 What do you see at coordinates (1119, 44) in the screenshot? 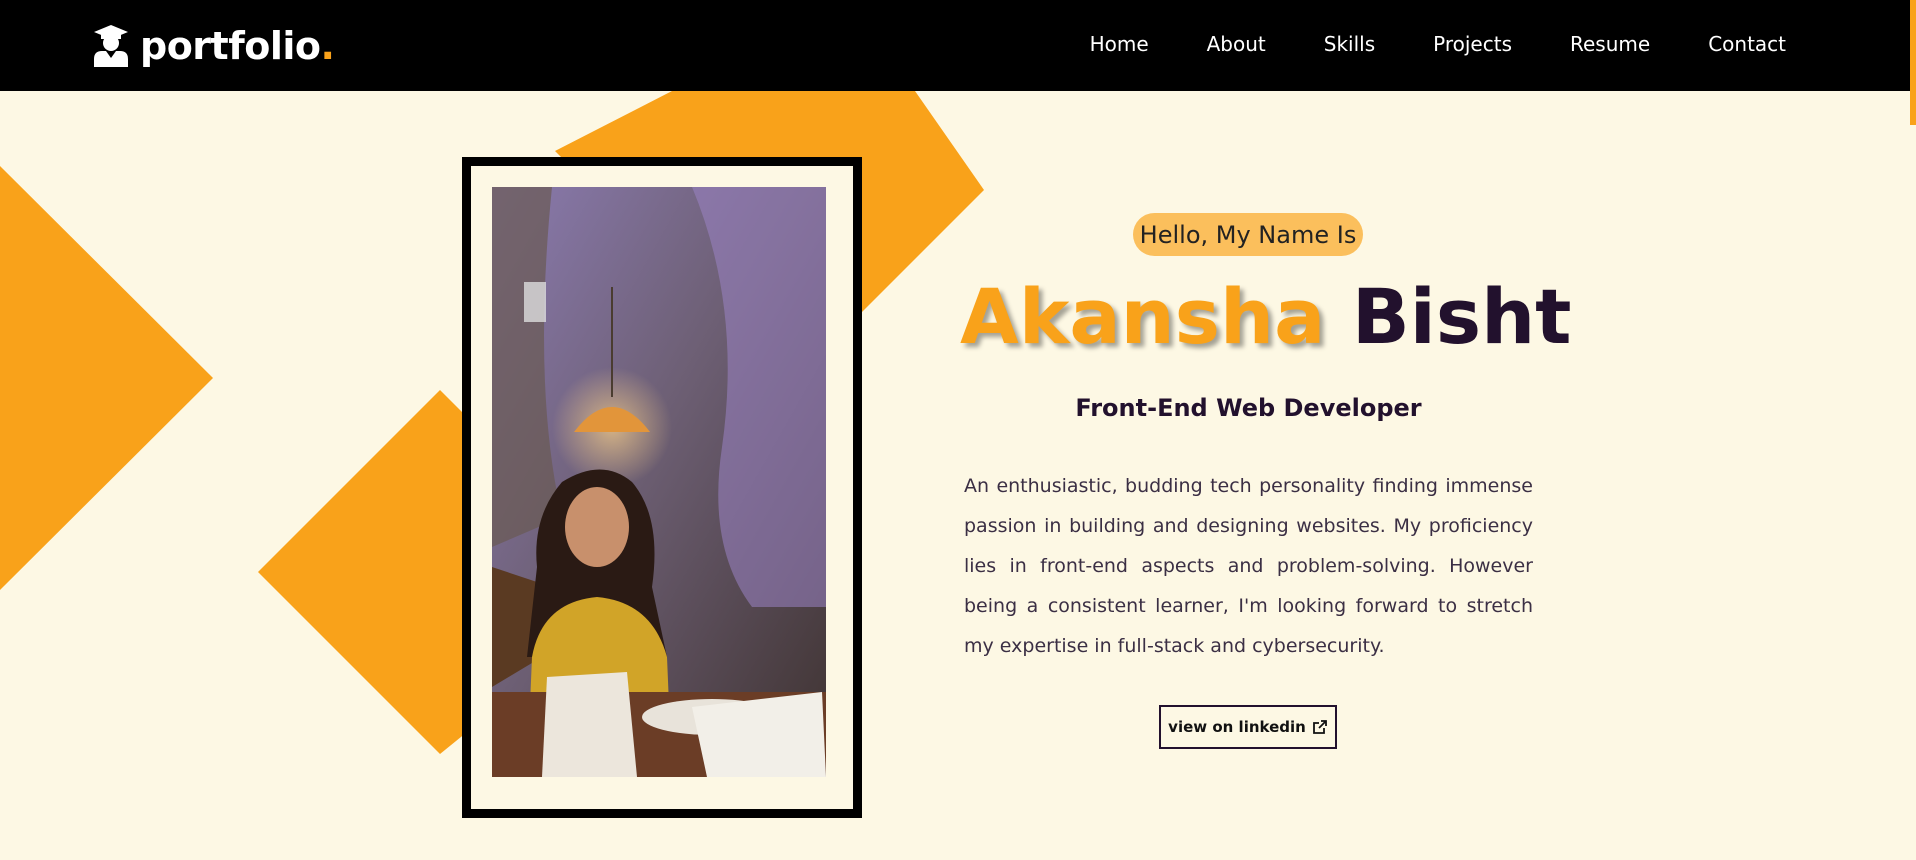
I see `nav-home: Home` at bounding box center [1119, 44].